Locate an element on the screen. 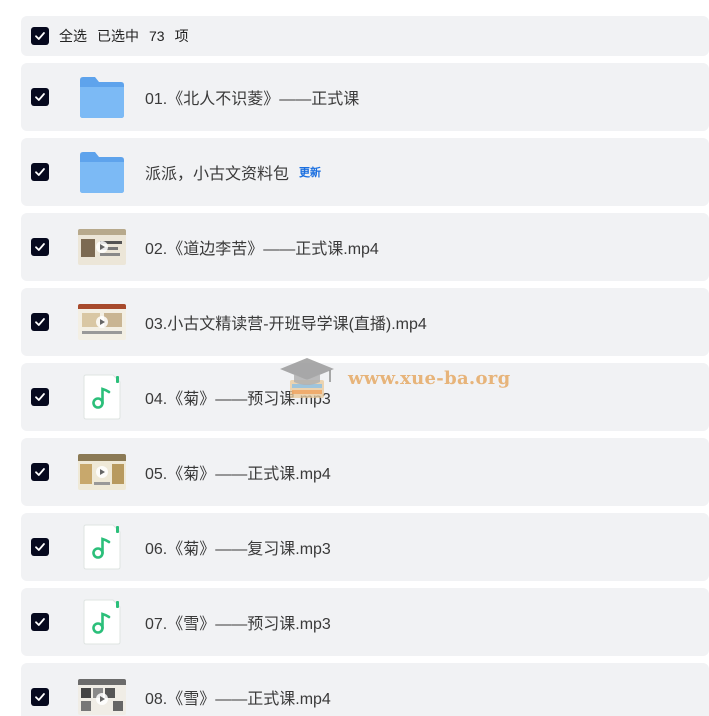  select-all-bar: 全选 已选中 73 项 is located at coordinates (365, 36).